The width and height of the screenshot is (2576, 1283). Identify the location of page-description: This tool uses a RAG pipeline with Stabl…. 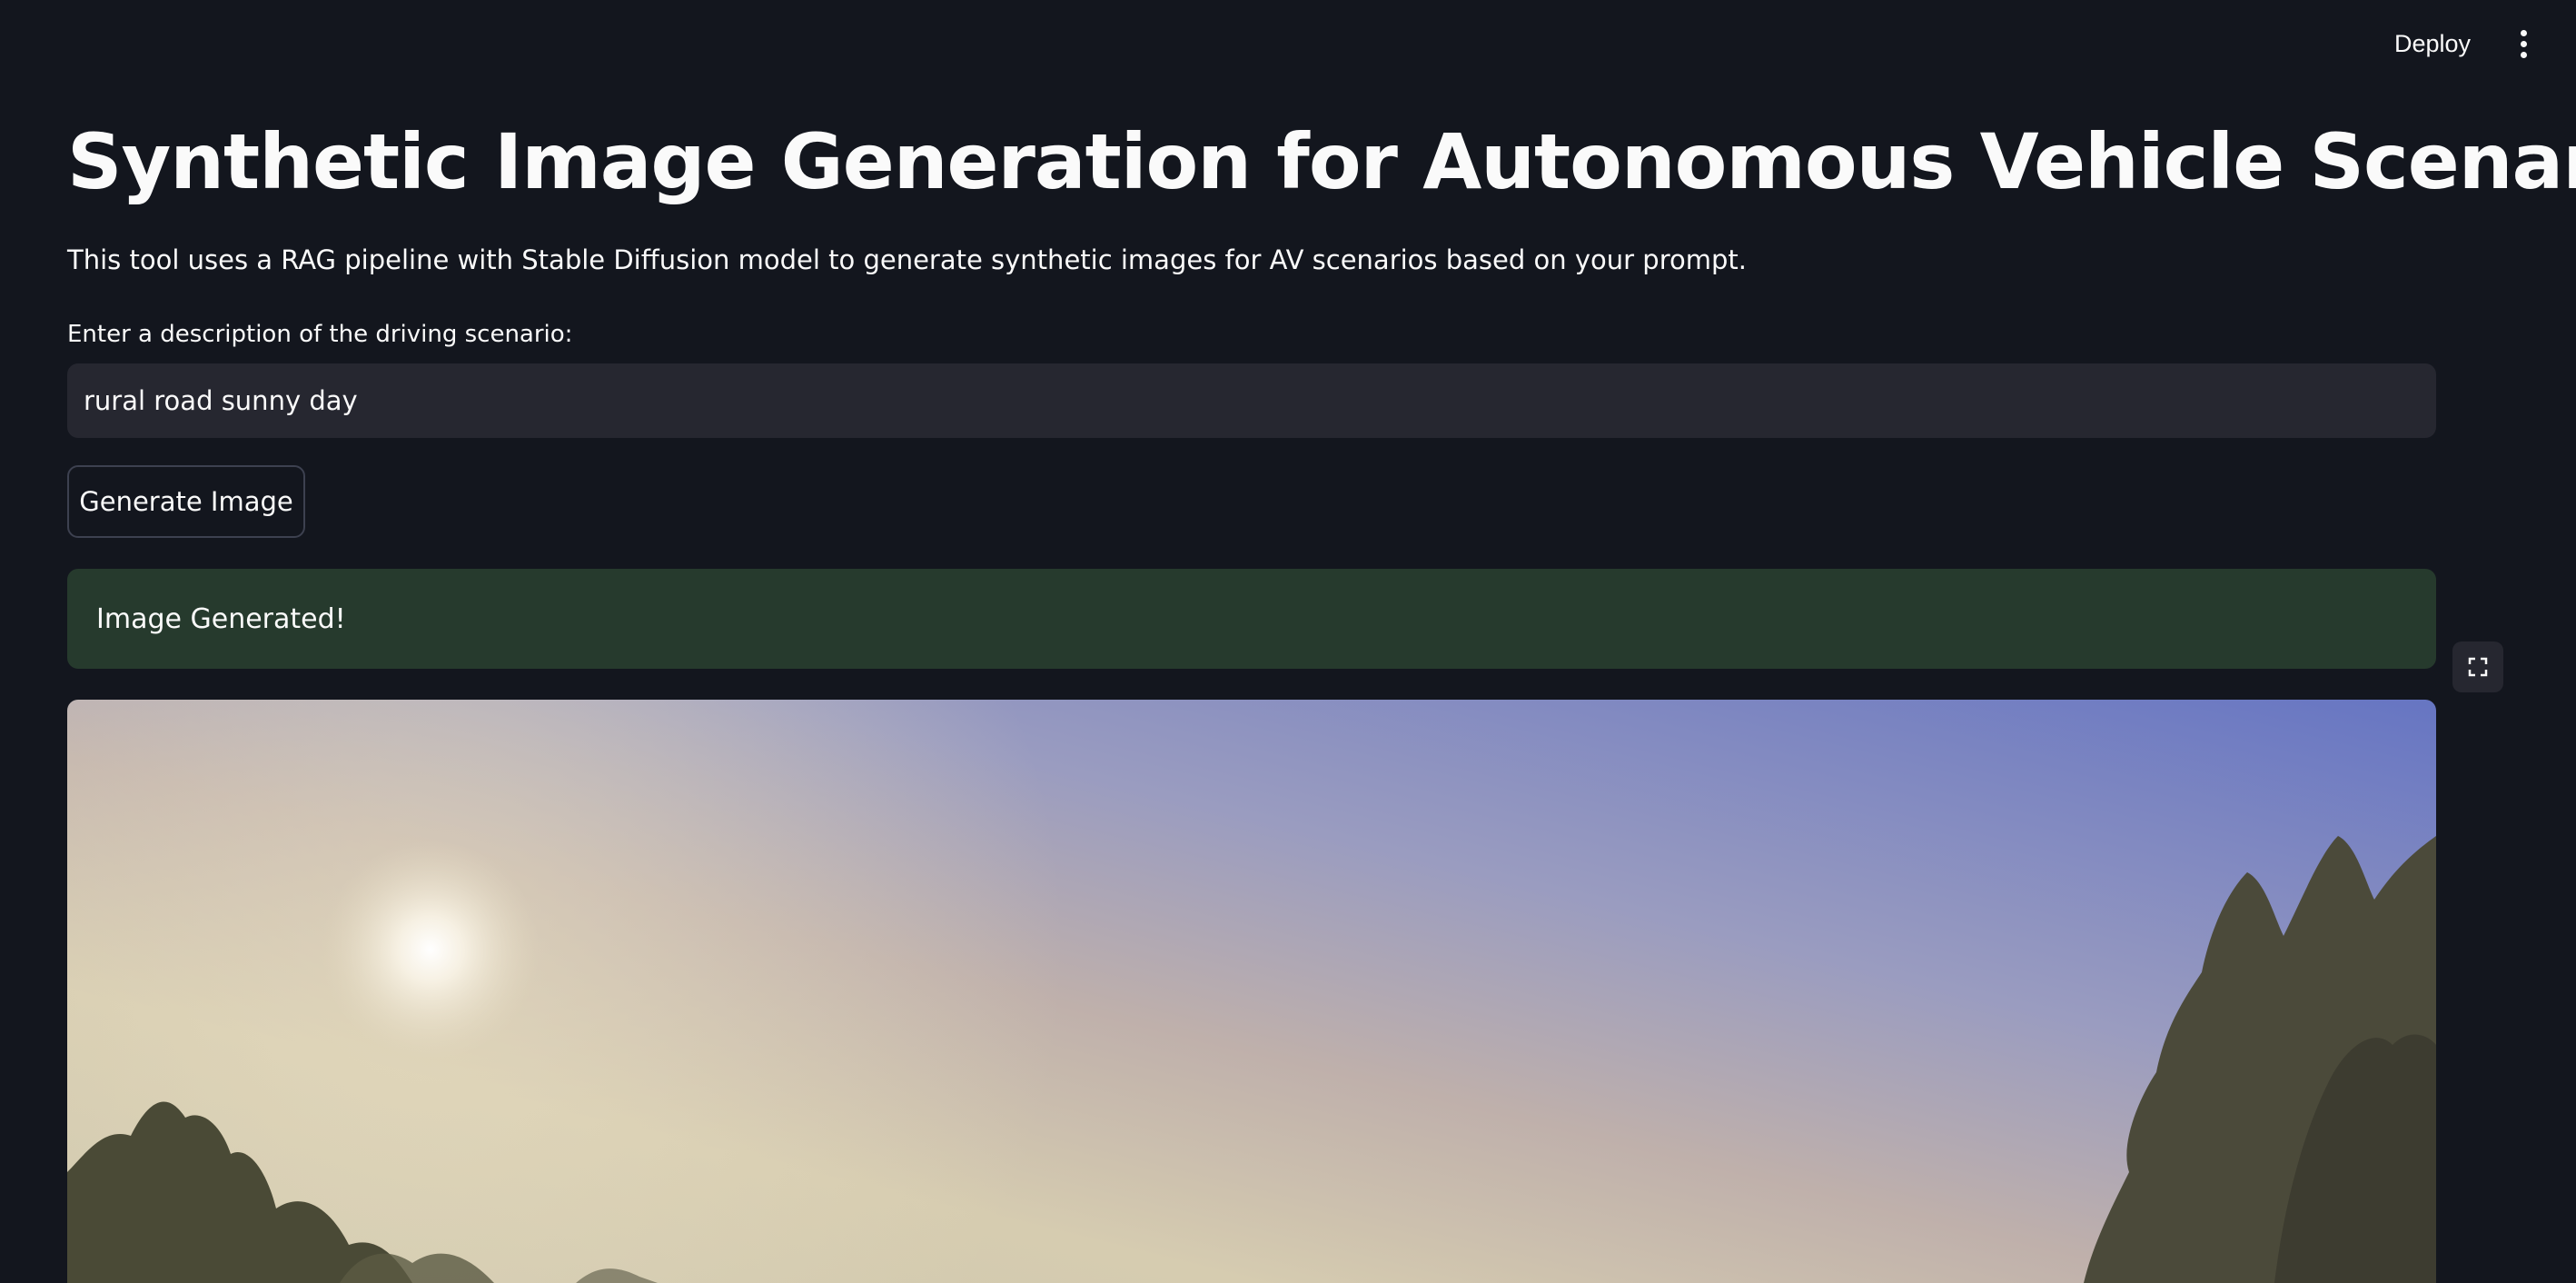
(907, 259).